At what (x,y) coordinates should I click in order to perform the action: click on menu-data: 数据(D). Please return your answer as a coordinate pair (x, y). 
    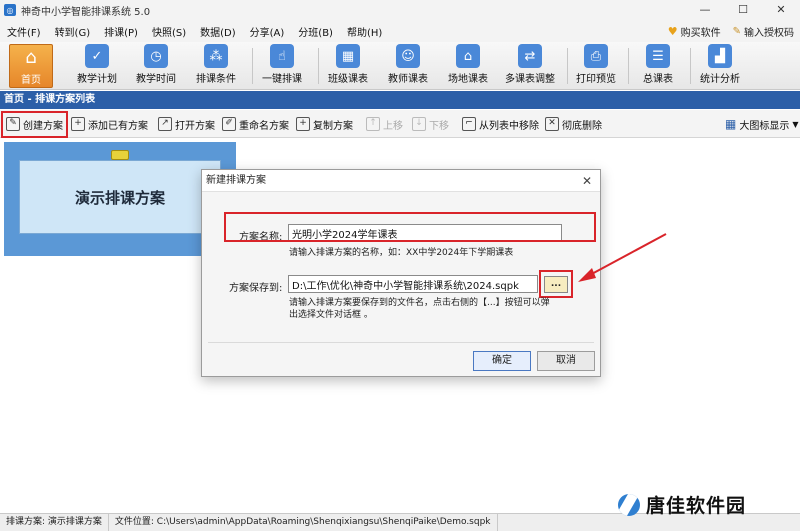
    Looking at the image, I should click on (218, 31).